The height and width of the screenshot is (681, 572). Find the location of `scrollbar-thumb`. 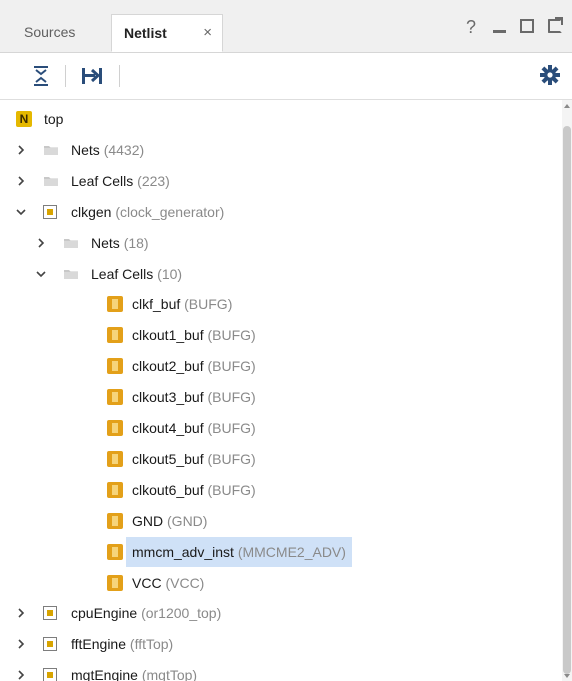

scrollbar-thumb is located at coordinates (567, 400).